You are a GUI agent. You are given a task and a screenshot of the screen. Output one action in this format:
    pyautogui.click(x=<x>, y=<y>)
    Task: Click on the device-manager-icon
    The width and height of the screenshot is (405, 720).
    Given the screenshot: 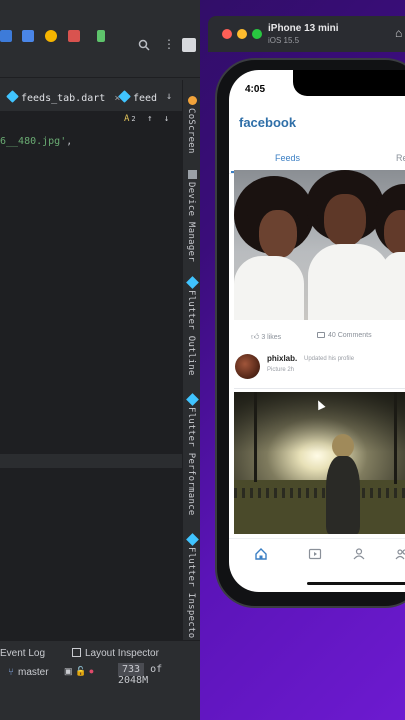 What is the action you would take?
    pyautogui.click(x=192, y=174)
    